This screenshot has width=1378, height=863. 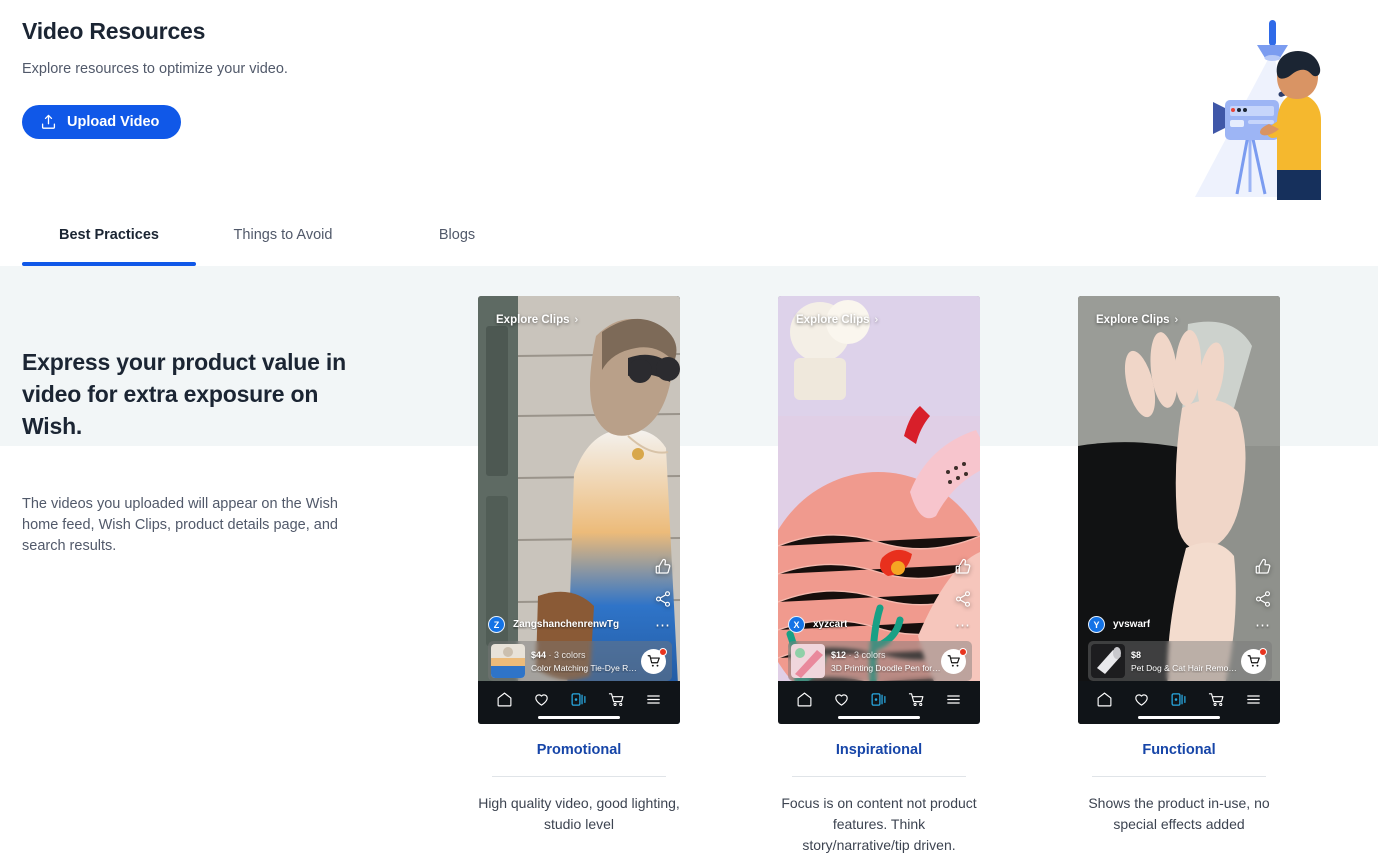 I want to click on creator-row: X xyzcart, so click(x=880, y=624).